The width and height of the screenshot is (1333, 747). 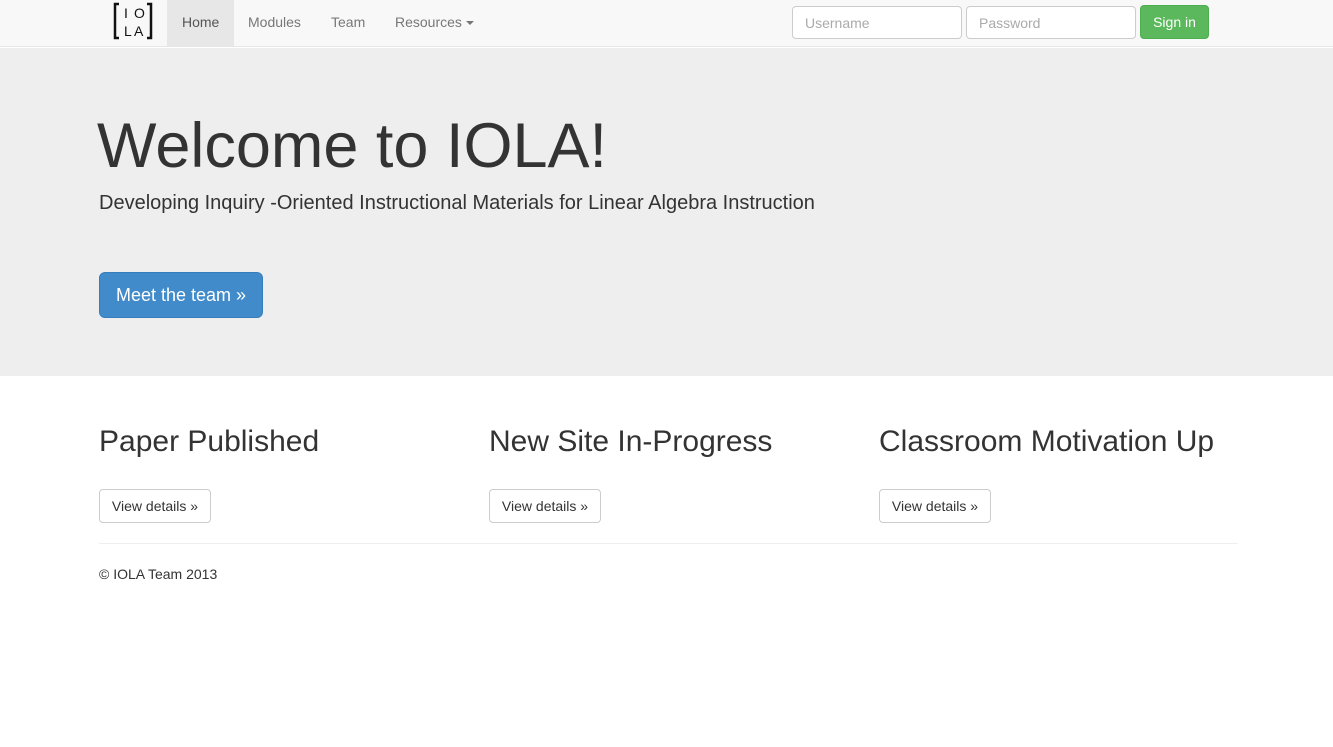 I want to click on column-classroom-motivation: Classroom Motivation Up View details », so click(x=1064, y=471).